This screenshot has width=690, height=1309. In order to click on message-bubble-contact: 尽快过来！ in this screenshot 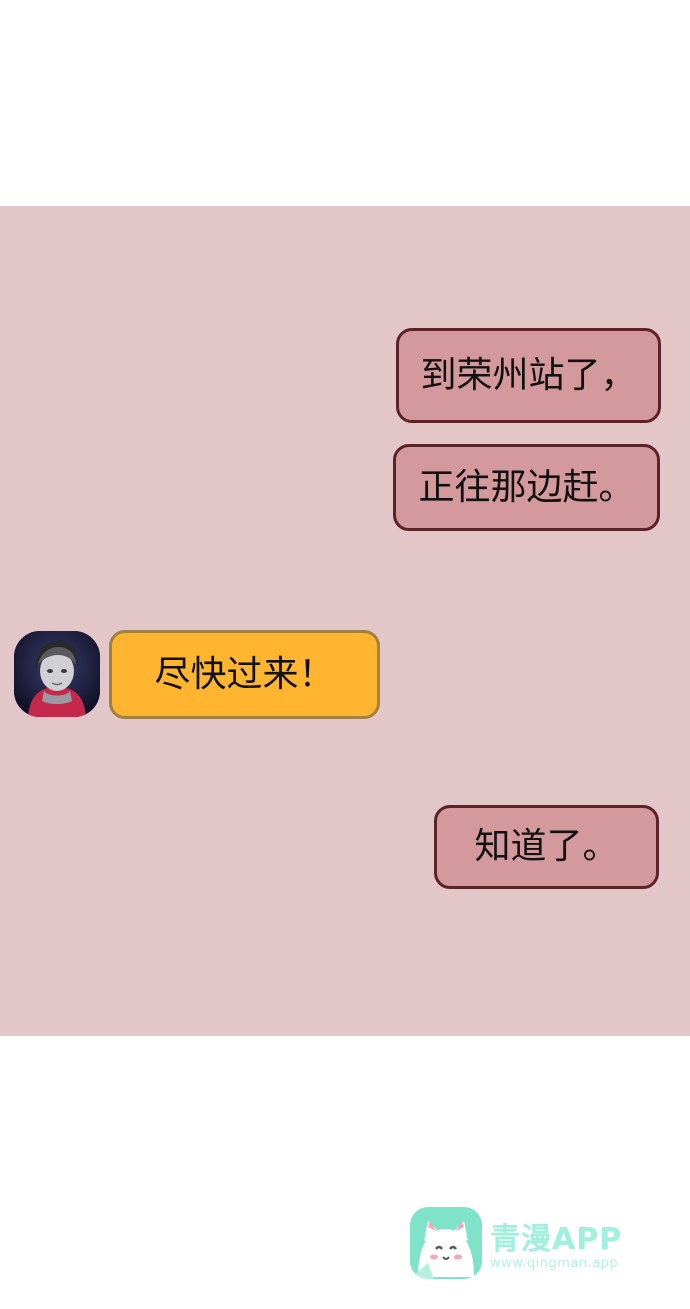, I will do `click(244, 674)`.